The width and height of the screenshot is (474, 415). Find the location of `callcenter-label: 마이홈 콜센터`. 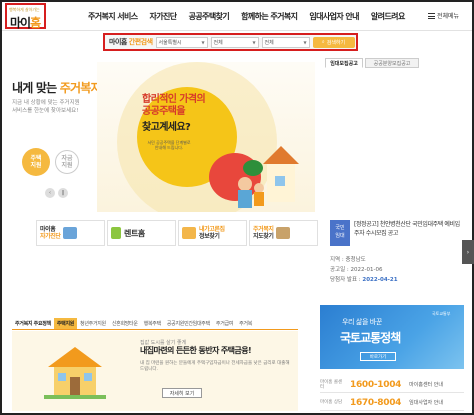

callcenter-label: 마이홈 콜센터 is located at coordinates (331, 384).